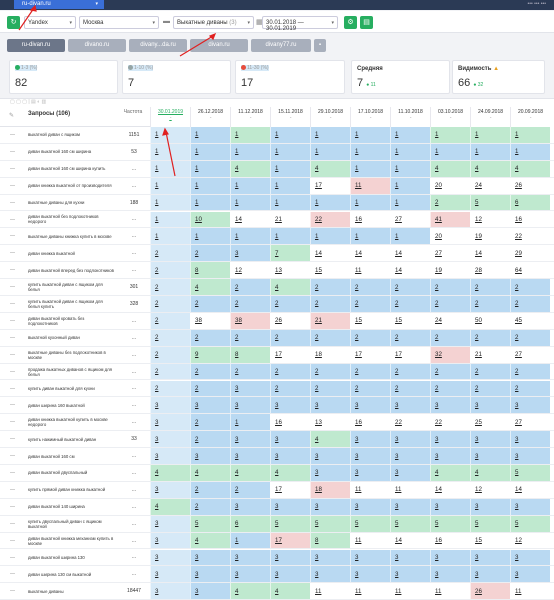  Describe the element at coordinates (238, 320) in the screenshot. I see `position-value: 38` at that location.